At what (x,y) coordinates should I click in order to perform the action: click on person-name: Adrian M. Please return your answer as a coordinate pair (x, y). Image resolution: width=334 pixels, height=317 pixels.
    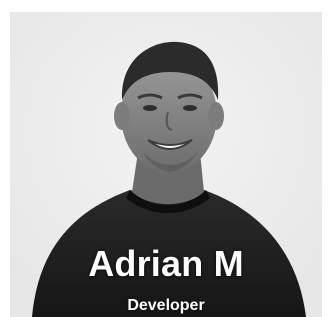
    Looking at the image, I should click on (166, 263).